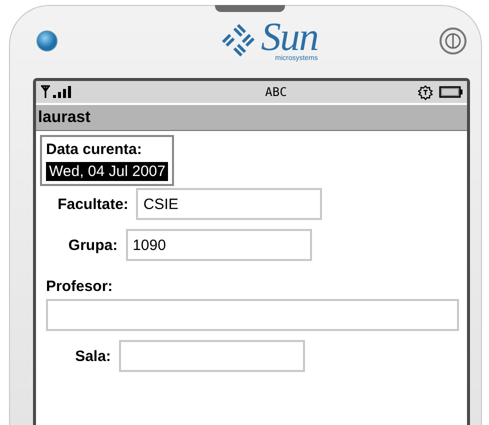 This screenshot has width=489, height=425. What do you see at coordinates (250, 8) in the screenshot?
I see `speaker-slot` at bounding box center [250, 8].